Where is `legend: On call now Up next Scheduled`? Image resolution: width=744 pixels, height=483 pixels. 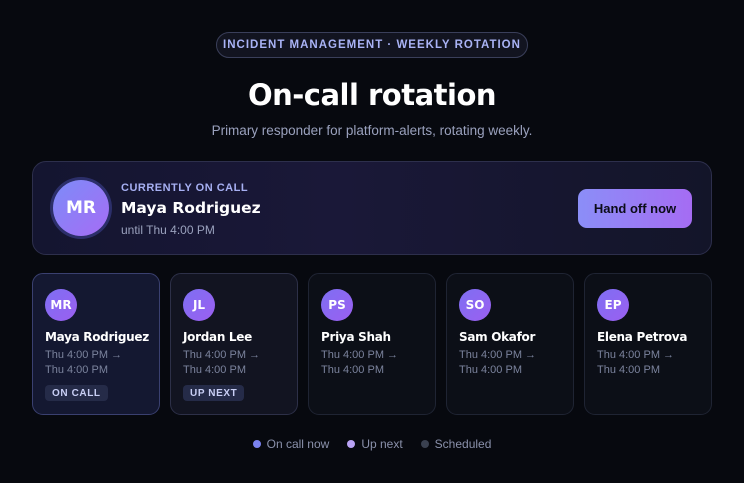
legend: On call now Up next Scheduled is located at coordinates (372, 444).